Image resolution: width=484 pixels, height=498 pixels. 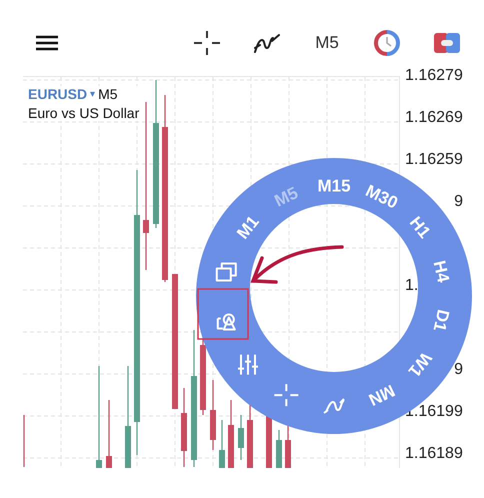 What do you see at coordinates (327, 43) in the screenshot?
I see `timeframe-button: M5` at bounding box center [327, 43].